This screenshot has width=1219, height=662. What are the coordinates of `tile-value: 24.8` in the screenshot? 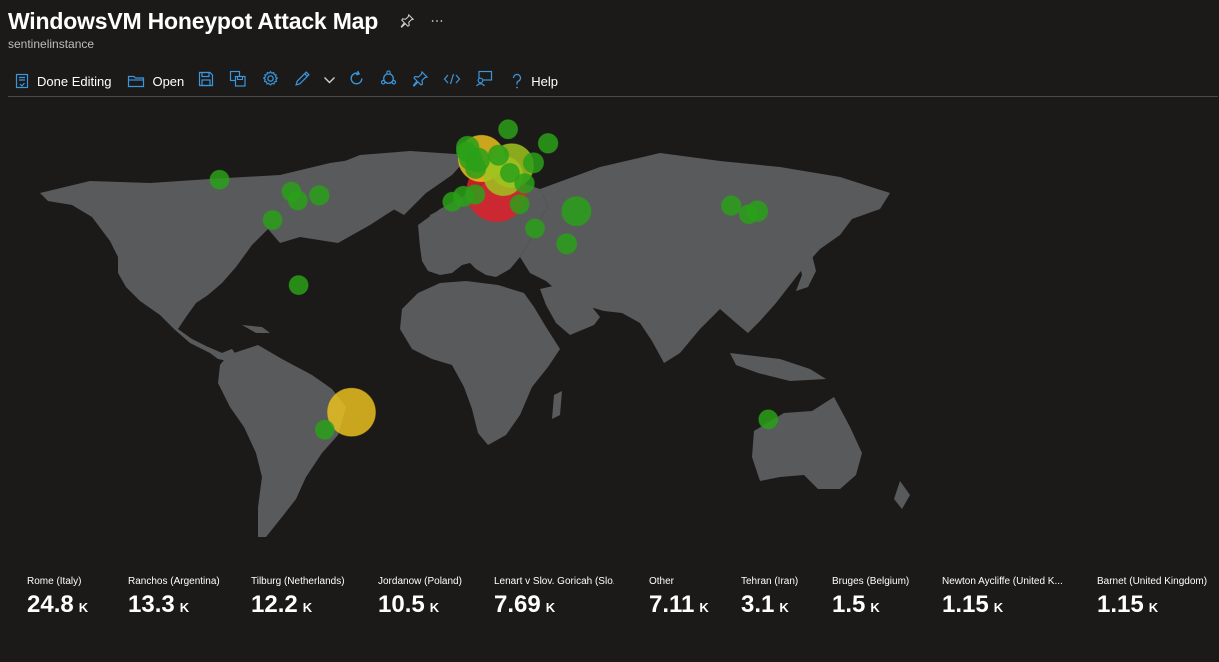 It's located at (50, 604).